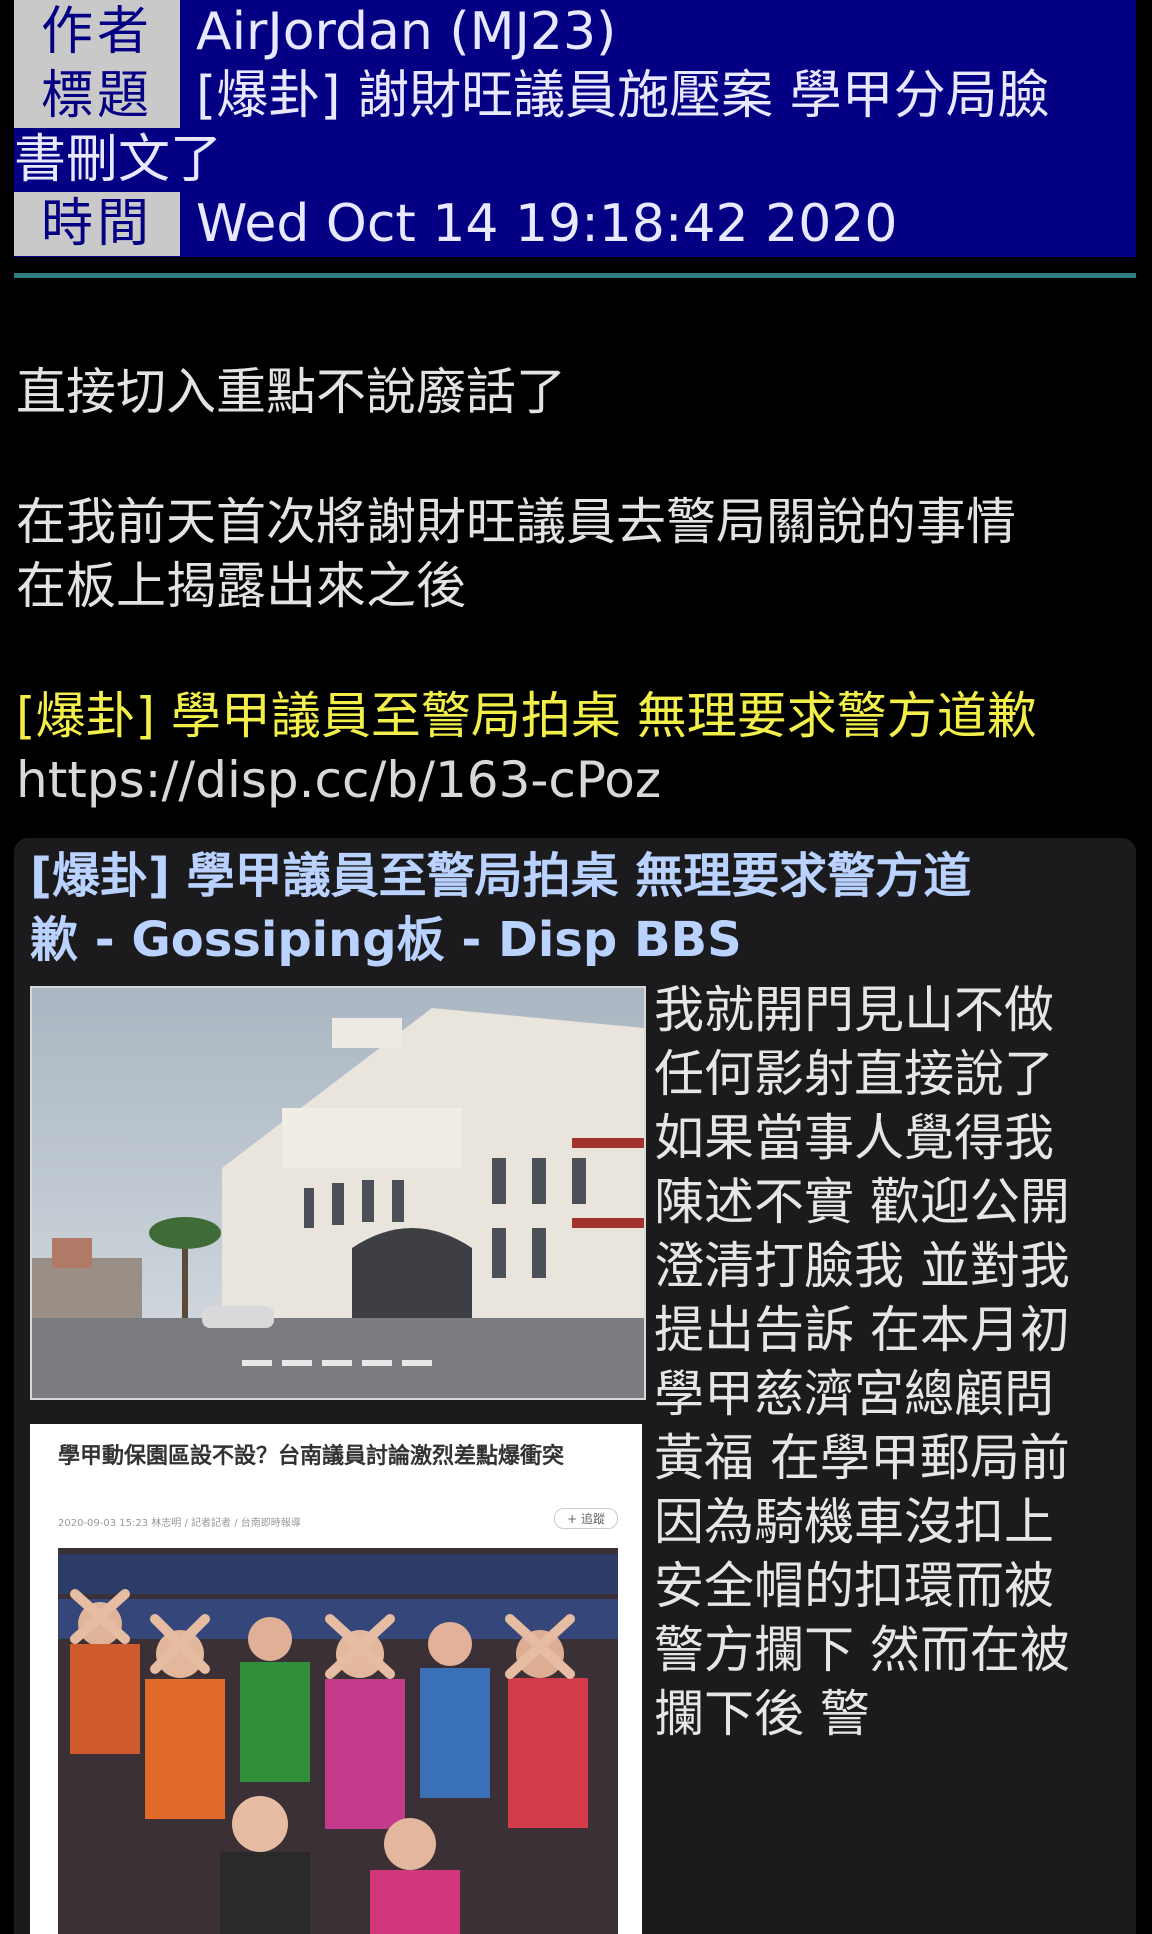 This screenshot has width=1152, height=1934. I want to click on highlight-title: [爆卦] 學甲議員至警局拍桌 無理要求警方道歉, so click(526, 716).